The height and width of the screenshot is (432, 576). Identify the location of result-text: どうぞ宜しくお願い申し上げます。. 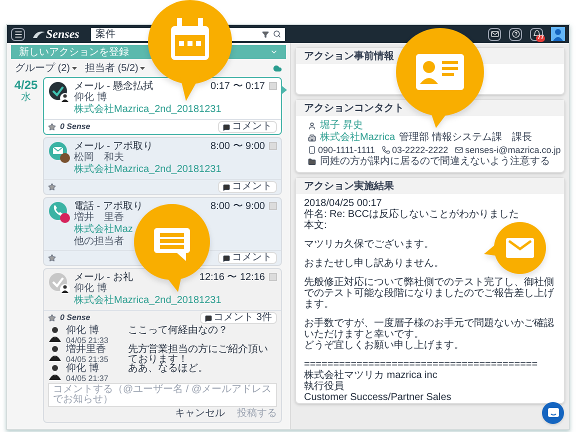
(384, 345).